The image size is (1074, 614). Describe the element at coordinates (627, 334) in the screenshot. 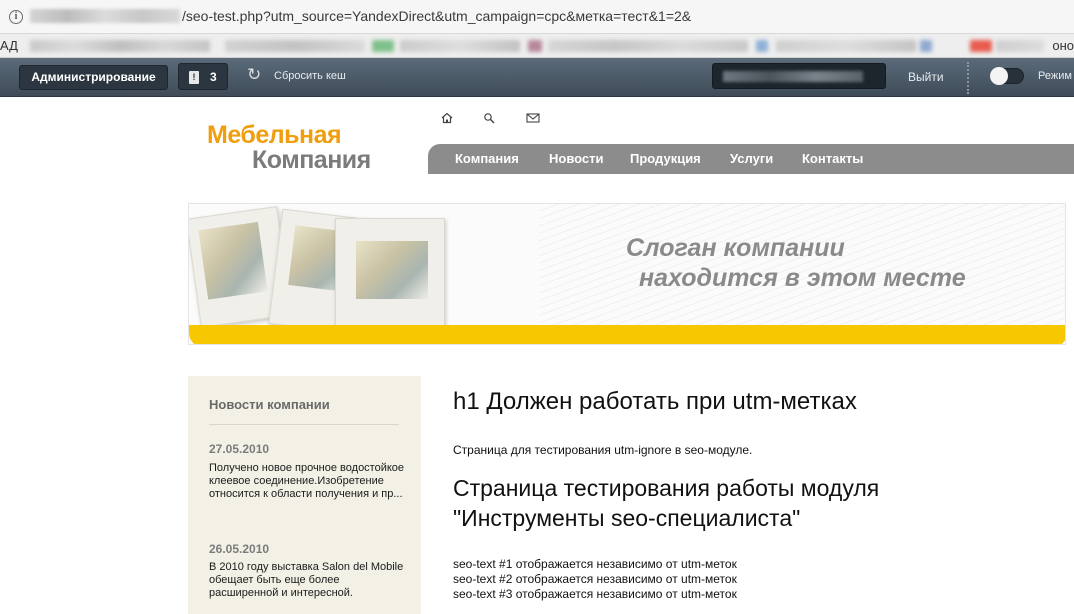

I see `banner-yellow-strip` at that location.